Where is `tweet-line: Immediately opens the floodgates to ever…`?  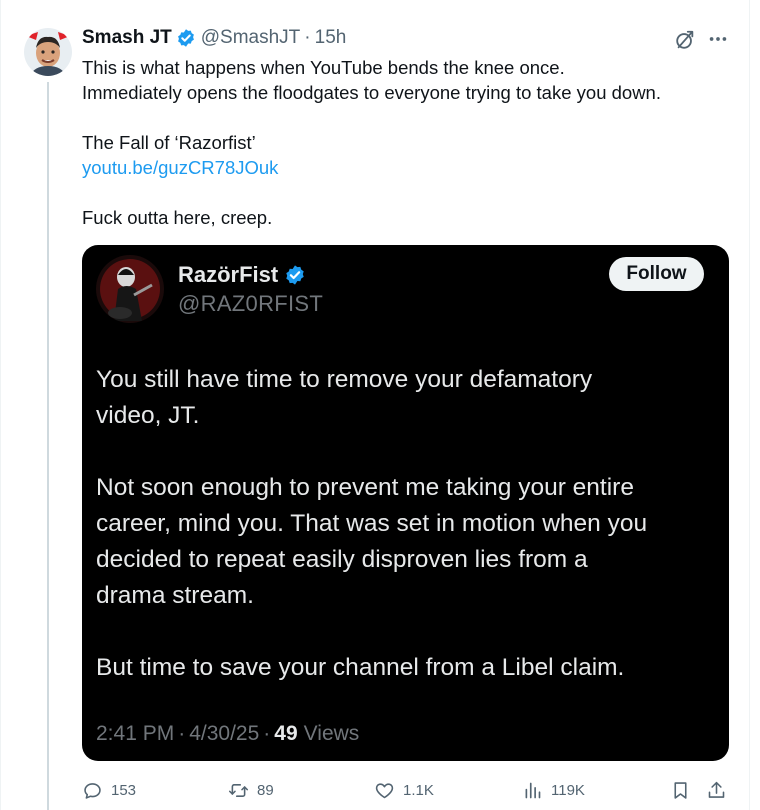
tweet-line: Immediately opens the floodgates to ever… is located at coordinates (371, 92).